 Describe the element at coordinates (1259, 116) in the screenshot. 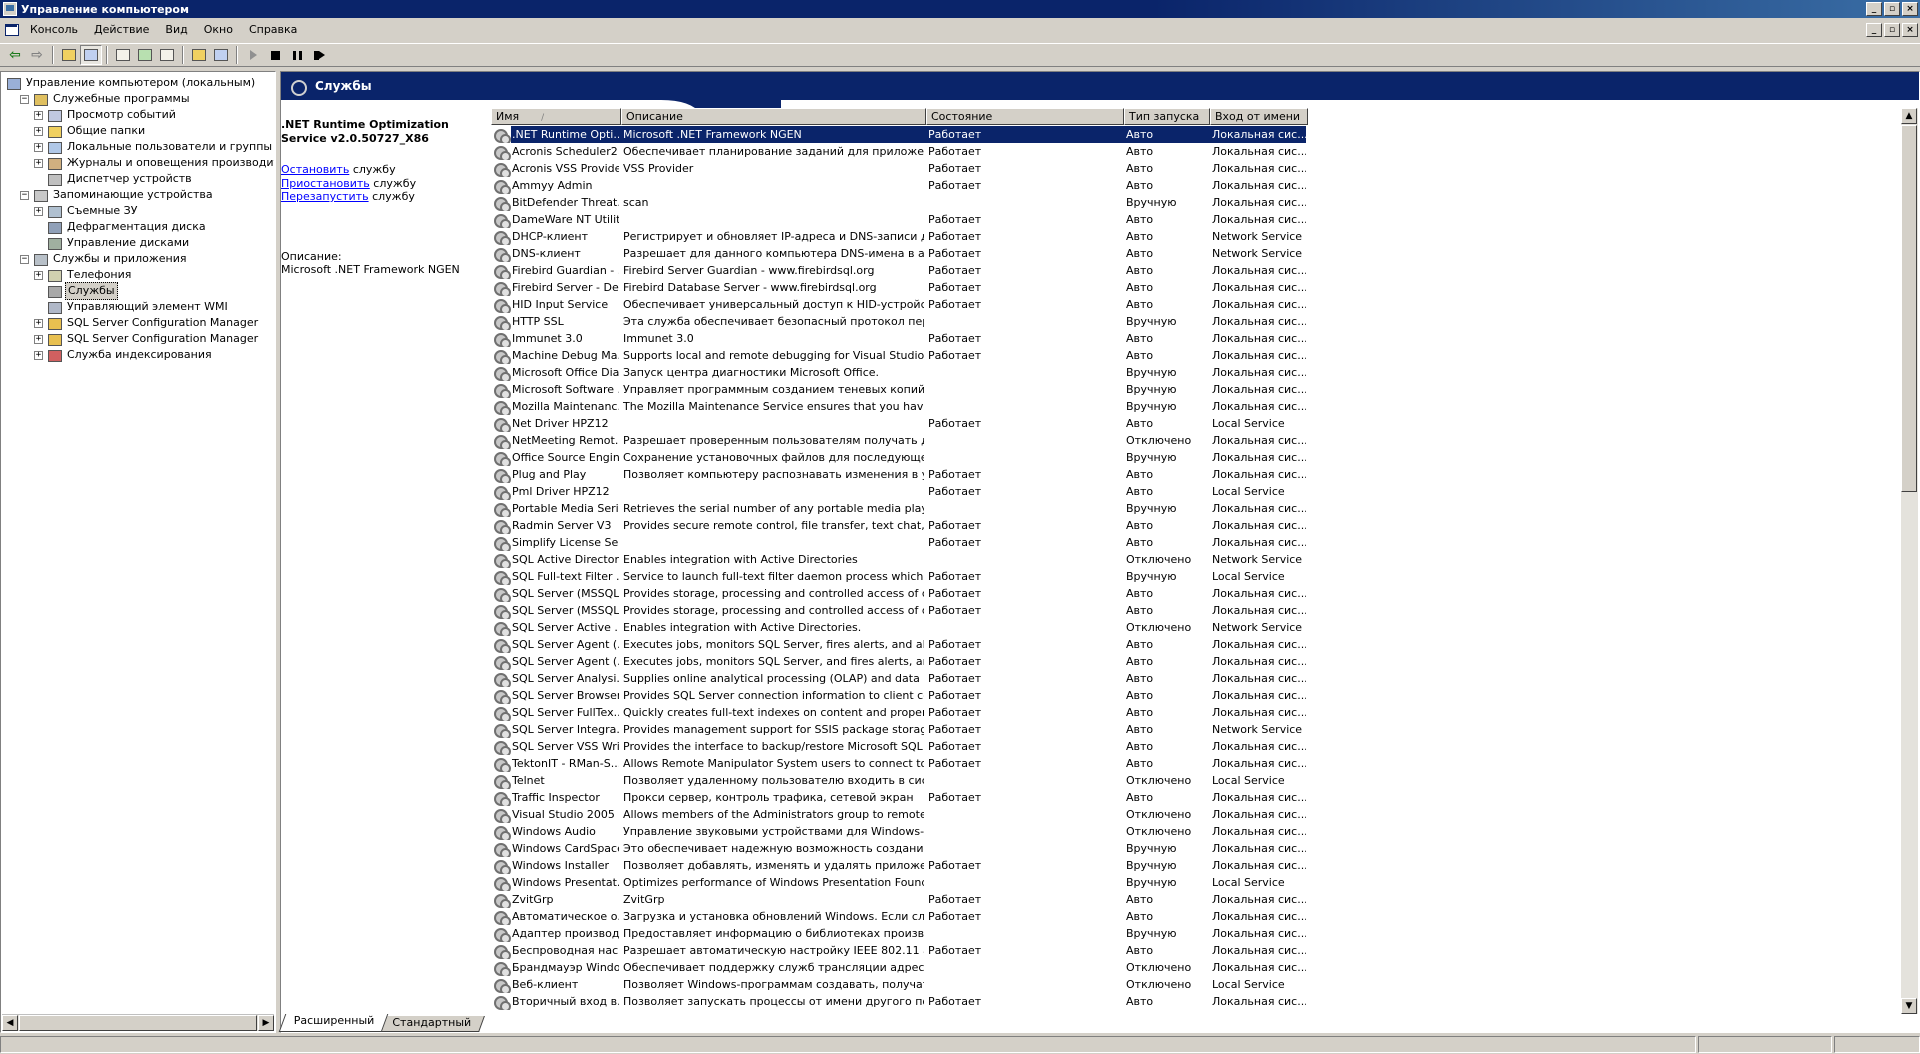

I see `column-log-on-as: Вход от имени` at that location.